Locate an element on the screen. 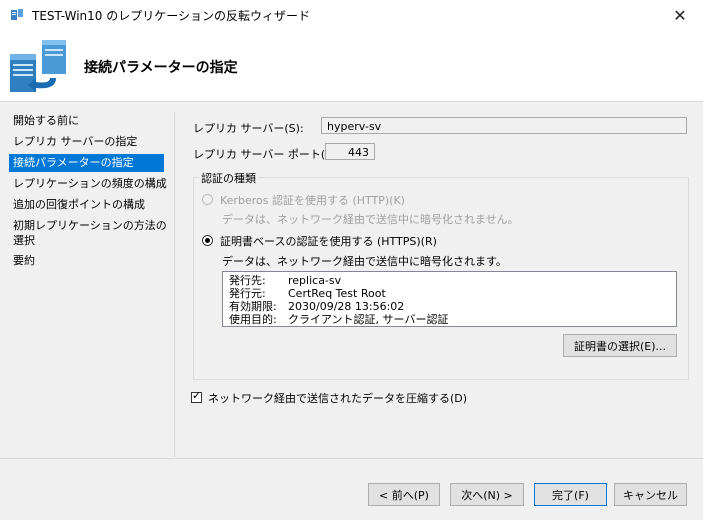  cert-purpose-row: 使用目的: クライアント認証, サーバー認証 is located at coordinates (338, 320).